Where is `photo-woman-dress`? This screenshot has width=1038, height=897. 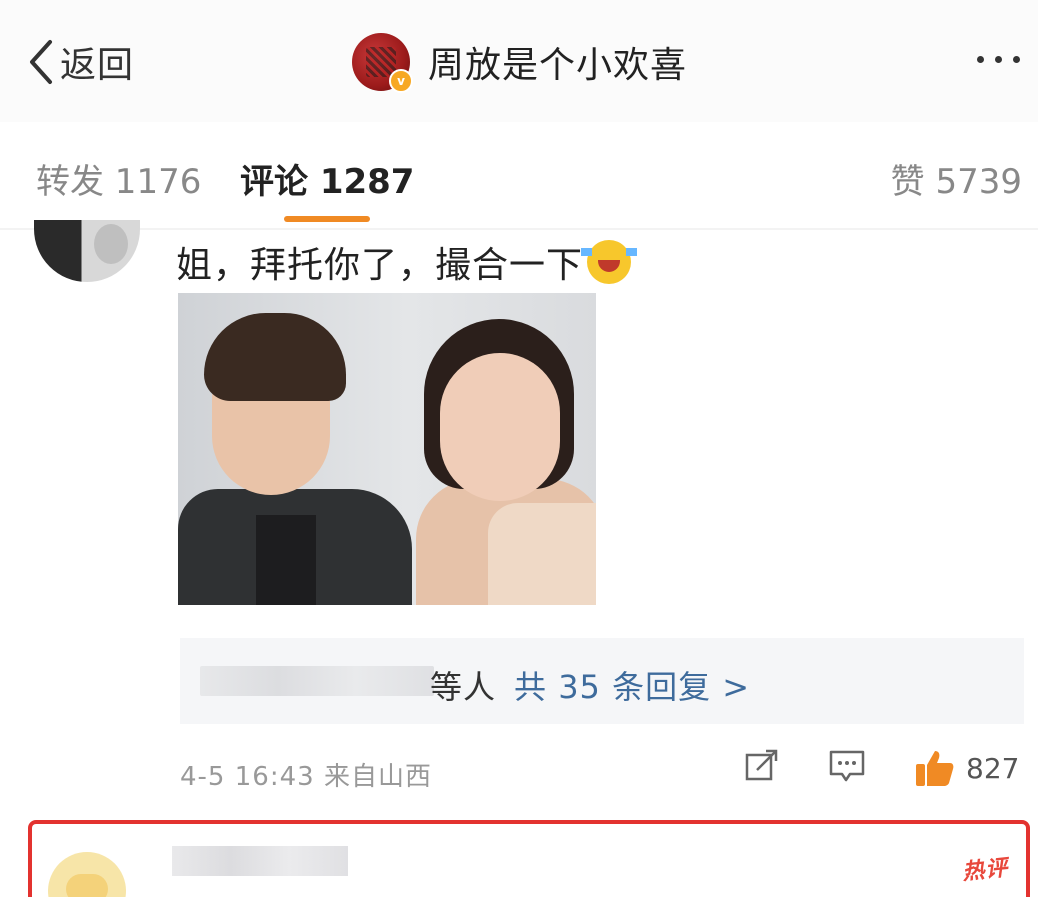 photo-woman-dress is located at coordinates (542, 554).